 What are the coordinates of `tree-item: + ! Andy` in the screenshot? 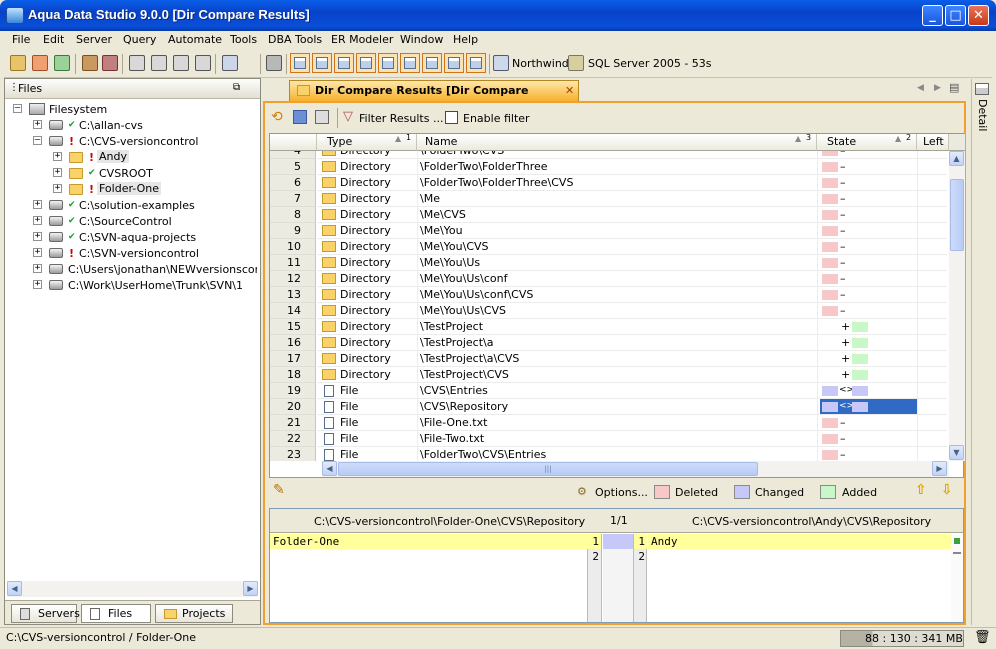 It's located at (130, 157).